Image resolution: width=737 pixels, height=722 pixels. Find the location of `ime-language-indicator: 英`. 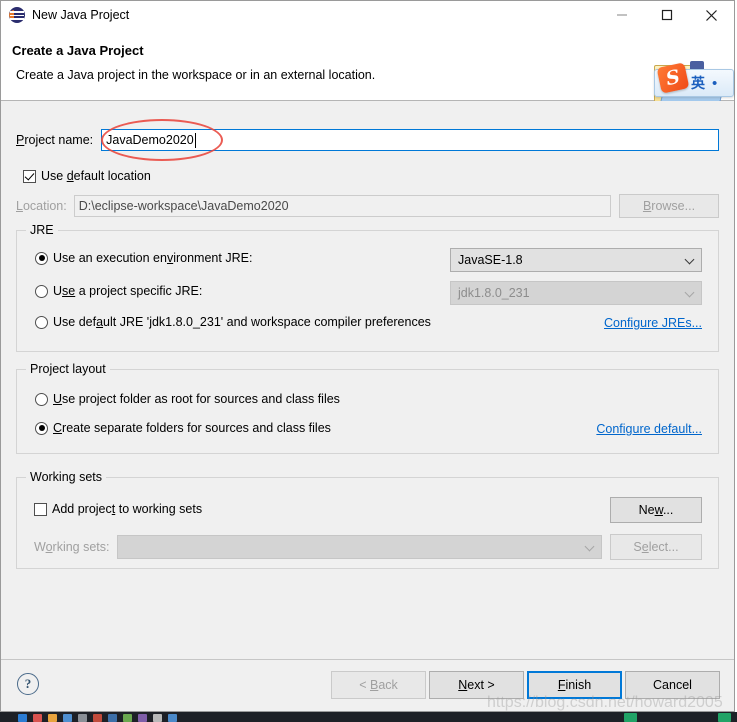

ime-language-indicator: 英 is located at coordinates (698, 83).